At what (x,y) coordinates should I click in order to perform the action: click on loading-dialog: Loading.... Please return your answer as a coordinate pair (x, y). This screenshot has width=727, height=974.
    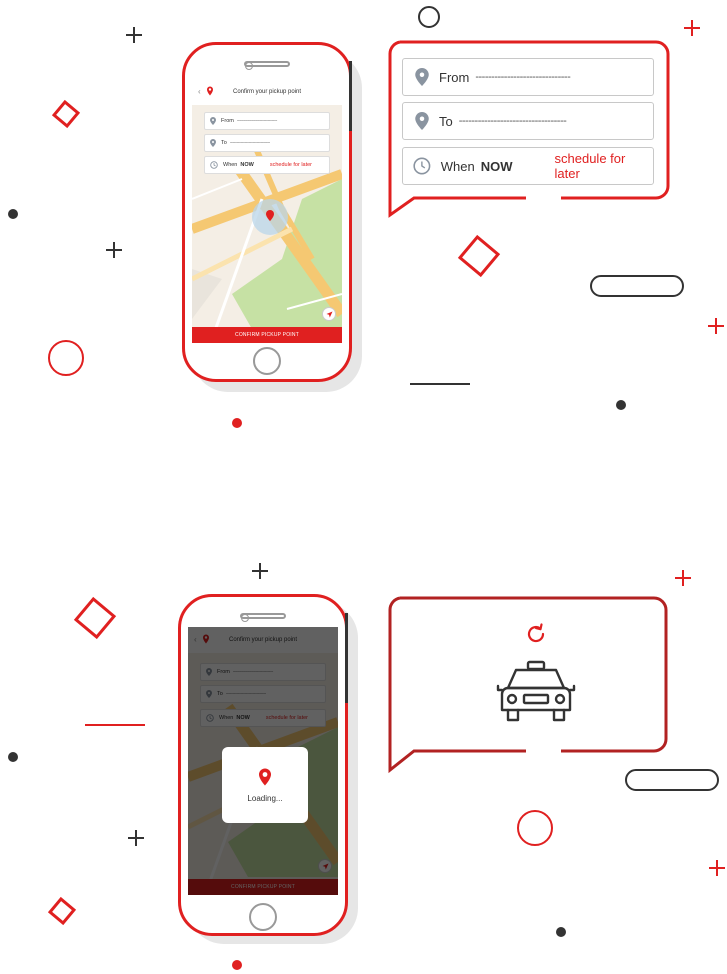
    Looking at the image, I should click on (265, 785).